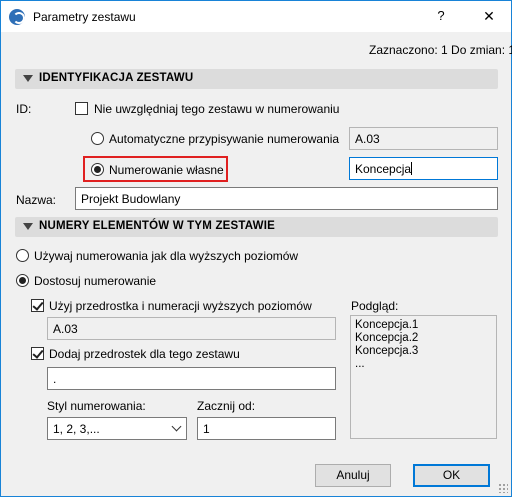  Describe the element at coordinates (144, 354) in the screenshot. I see `own-prefix-label: Dodaj przedrostek dla tego zestawu` at that location.